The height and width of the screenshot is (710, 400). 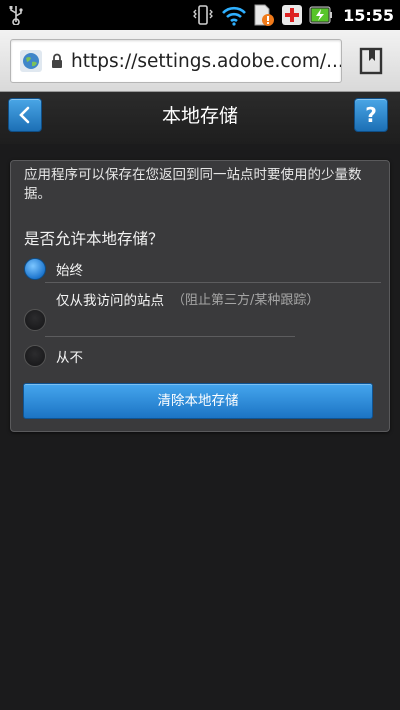 I want to click on option-never: 从不, so click(x=53, y=356).